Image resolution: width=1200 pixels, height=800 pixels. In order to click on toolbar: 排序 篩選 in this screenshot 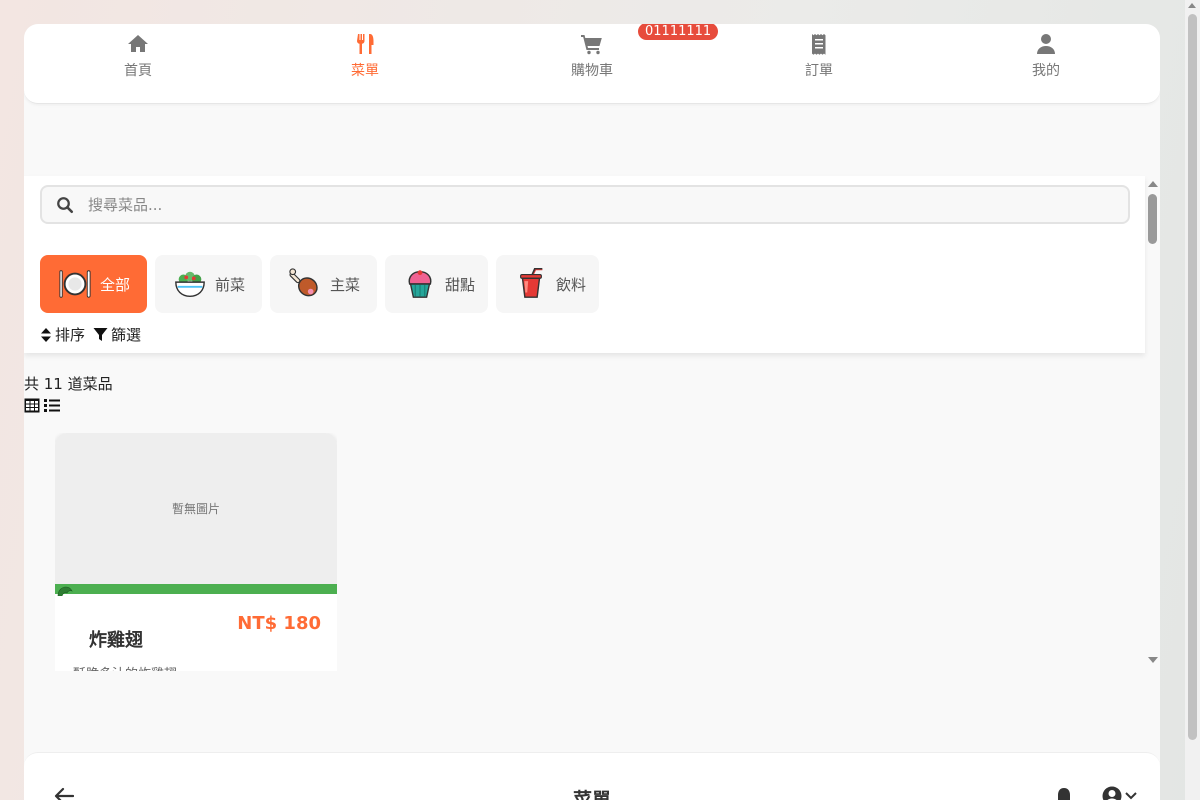, I will do `click(94, 334)`.